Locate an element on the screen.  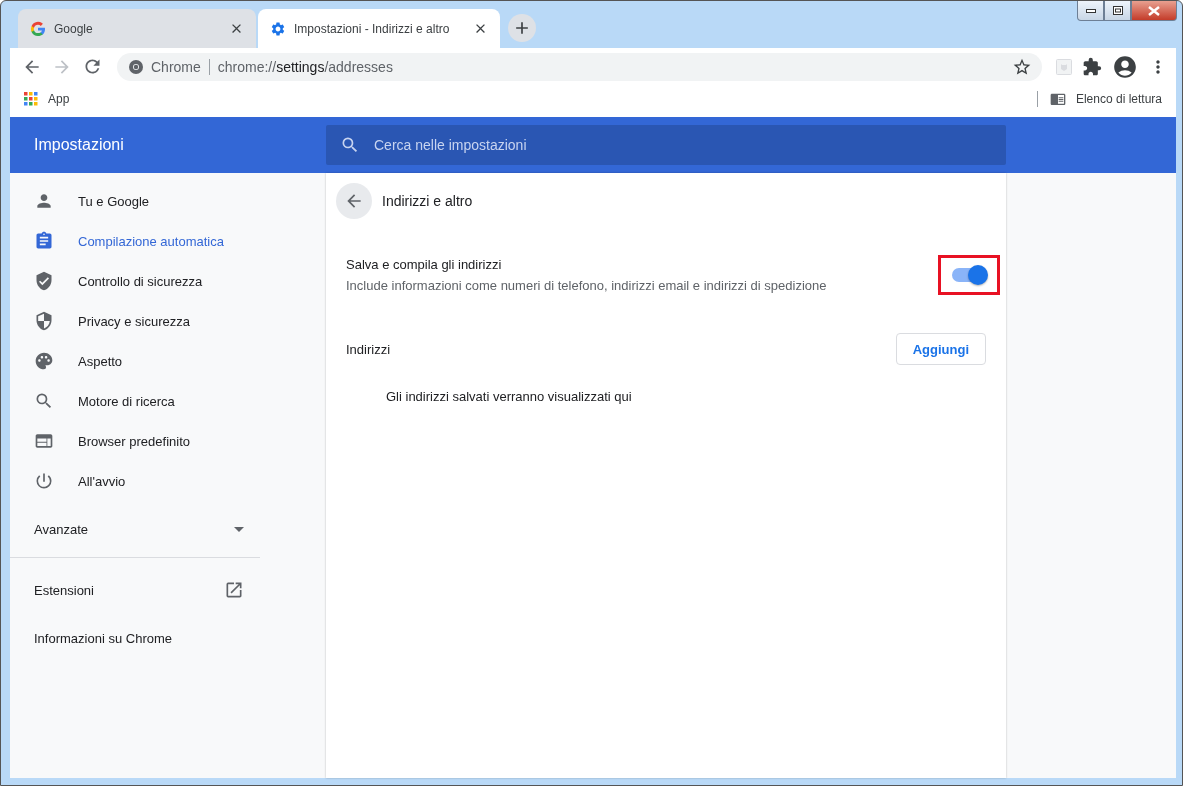
sidebar-item: All'avvio is located at coordinates (168, 481).